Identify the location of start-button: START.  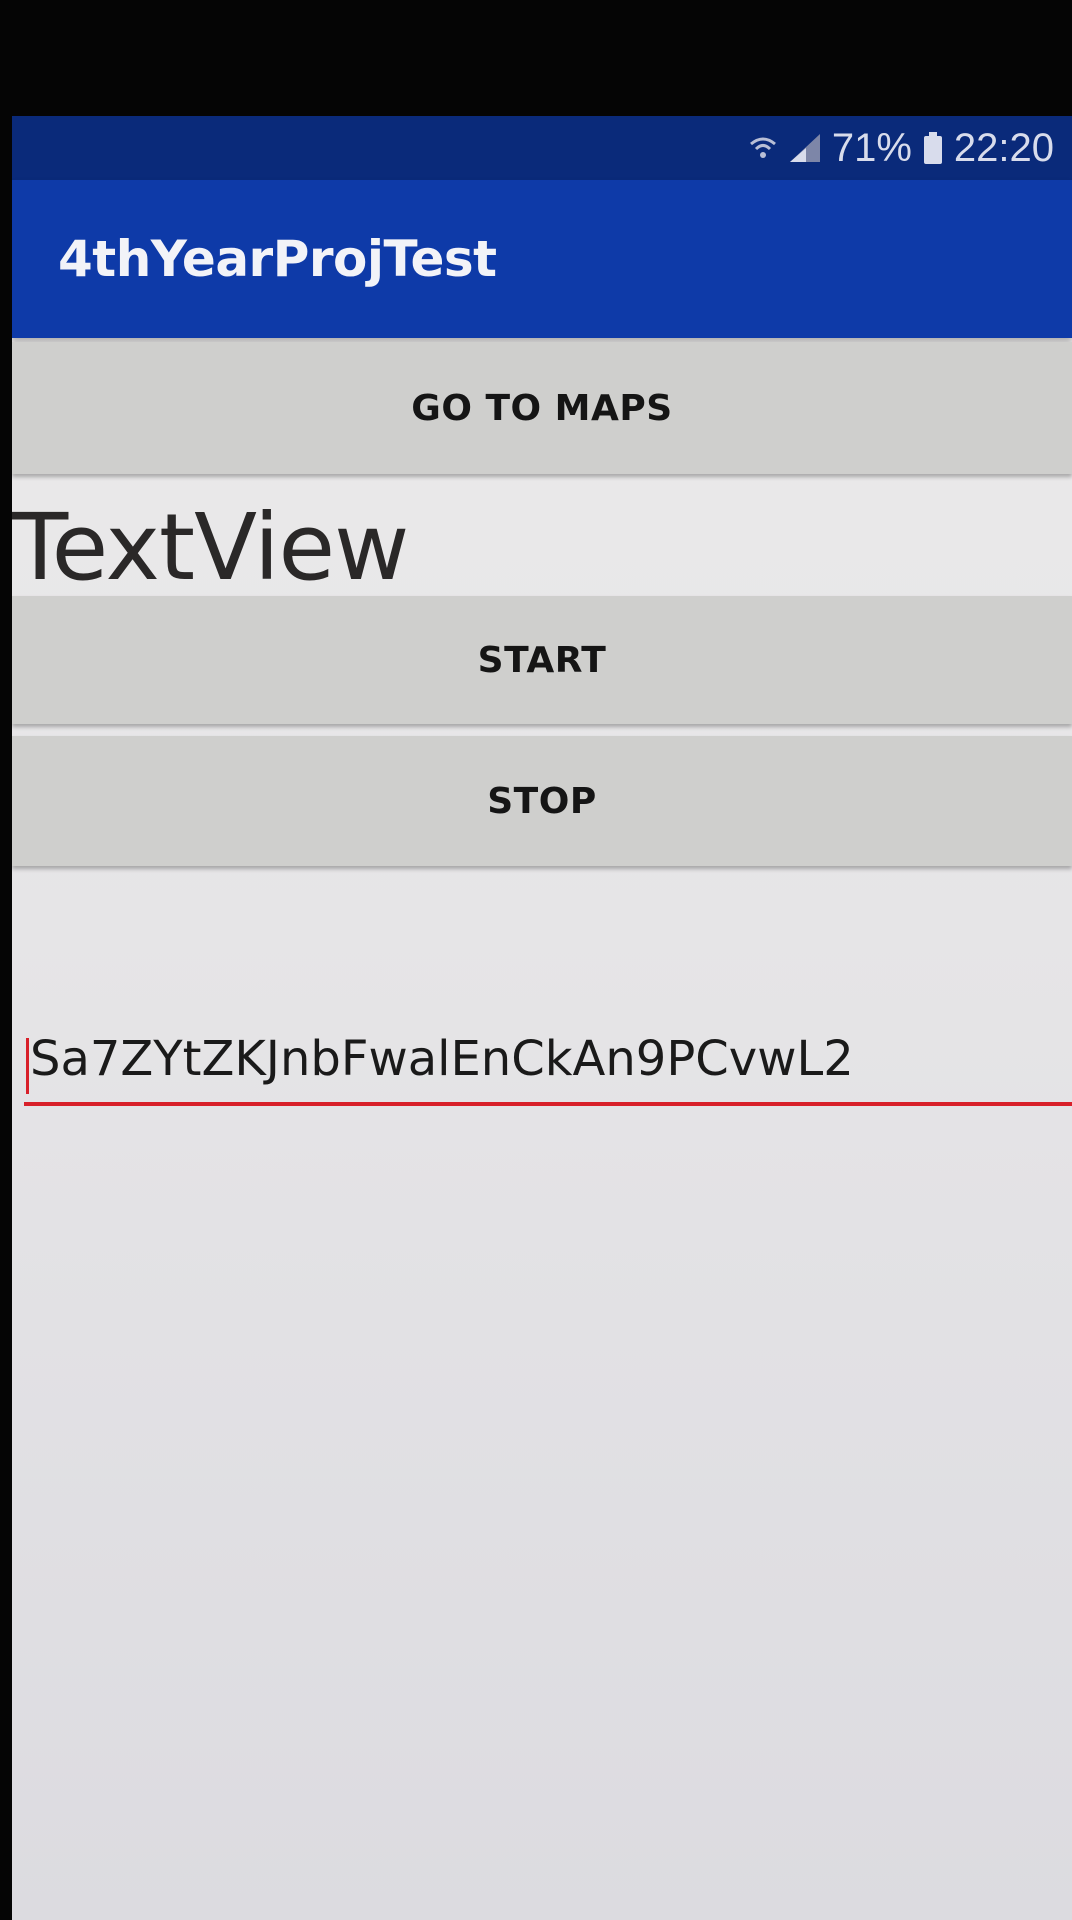
(542, 660).